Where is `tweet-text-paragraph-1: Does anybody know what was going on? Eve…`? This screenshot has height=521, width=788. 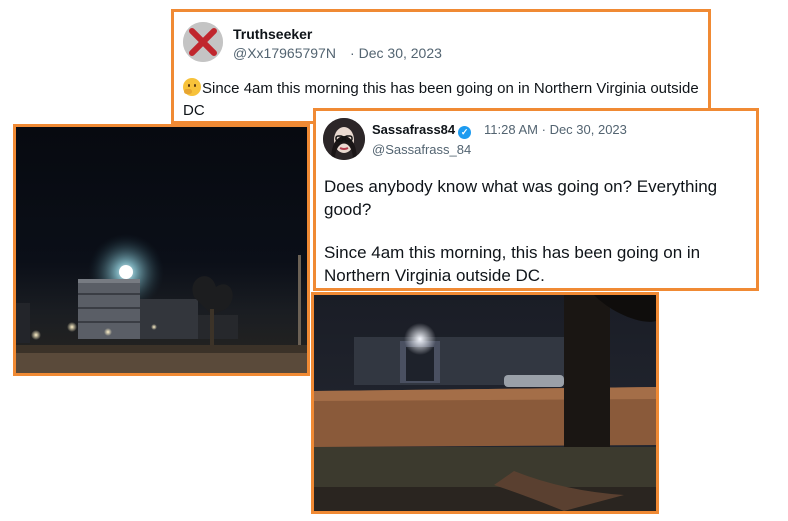
tweet-text-paragraph-1: Does anybody know what was going on? Eve… is located at coordinates (521, 198).